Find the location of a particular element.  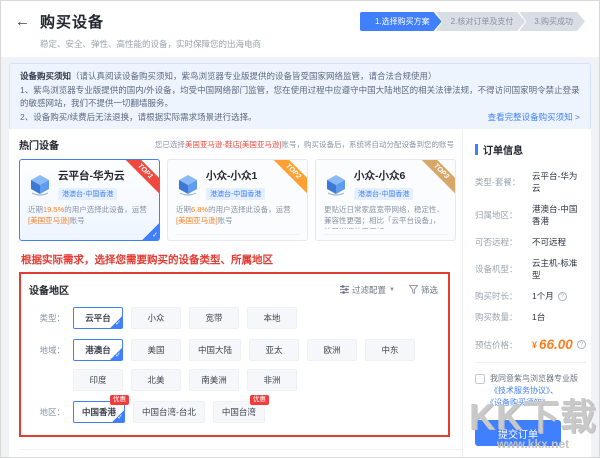

filter-area-middle-east: 中东 is located at coordinates (390, 350).